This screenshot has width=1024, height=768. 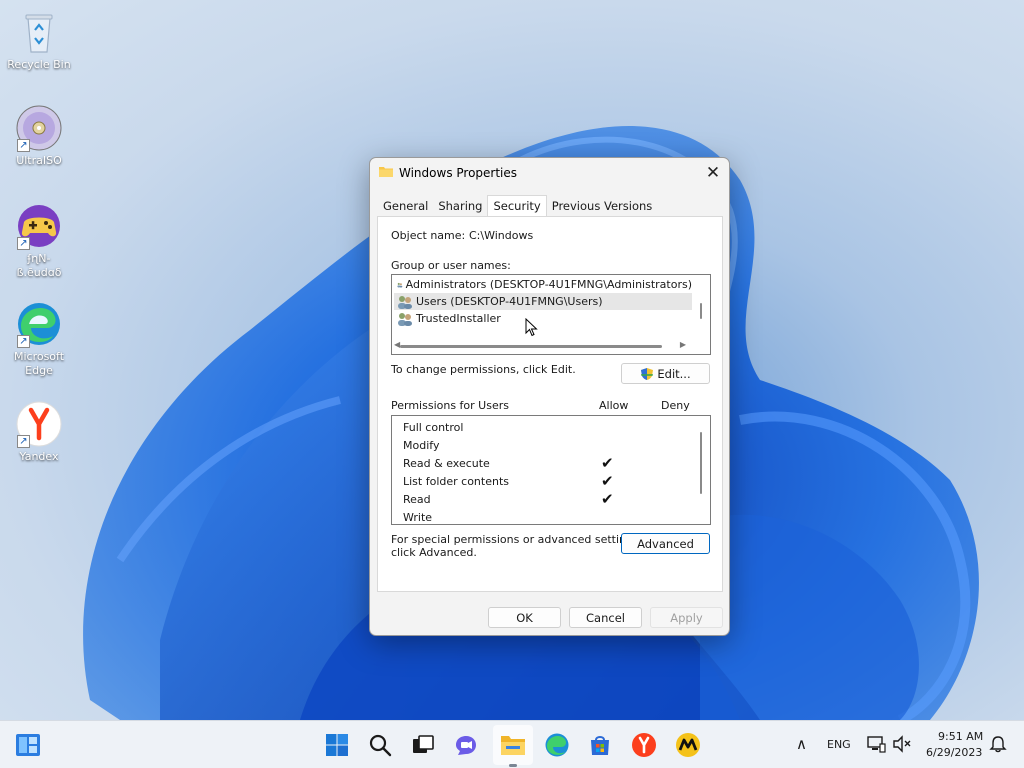 I want to click on chat-icon, so click(x=466, y=745).